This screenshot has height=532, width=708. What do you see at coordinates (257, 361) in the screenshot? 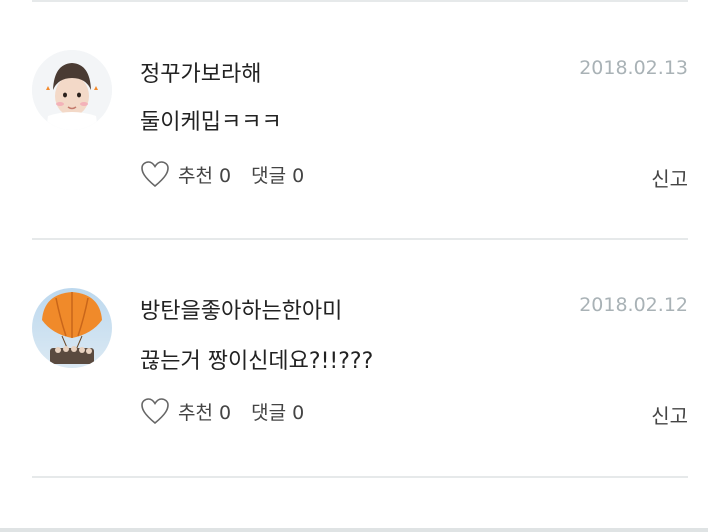
I see `comment-text: 끊는거 짱이신데요?!!???` at bounding box center [257, 361].